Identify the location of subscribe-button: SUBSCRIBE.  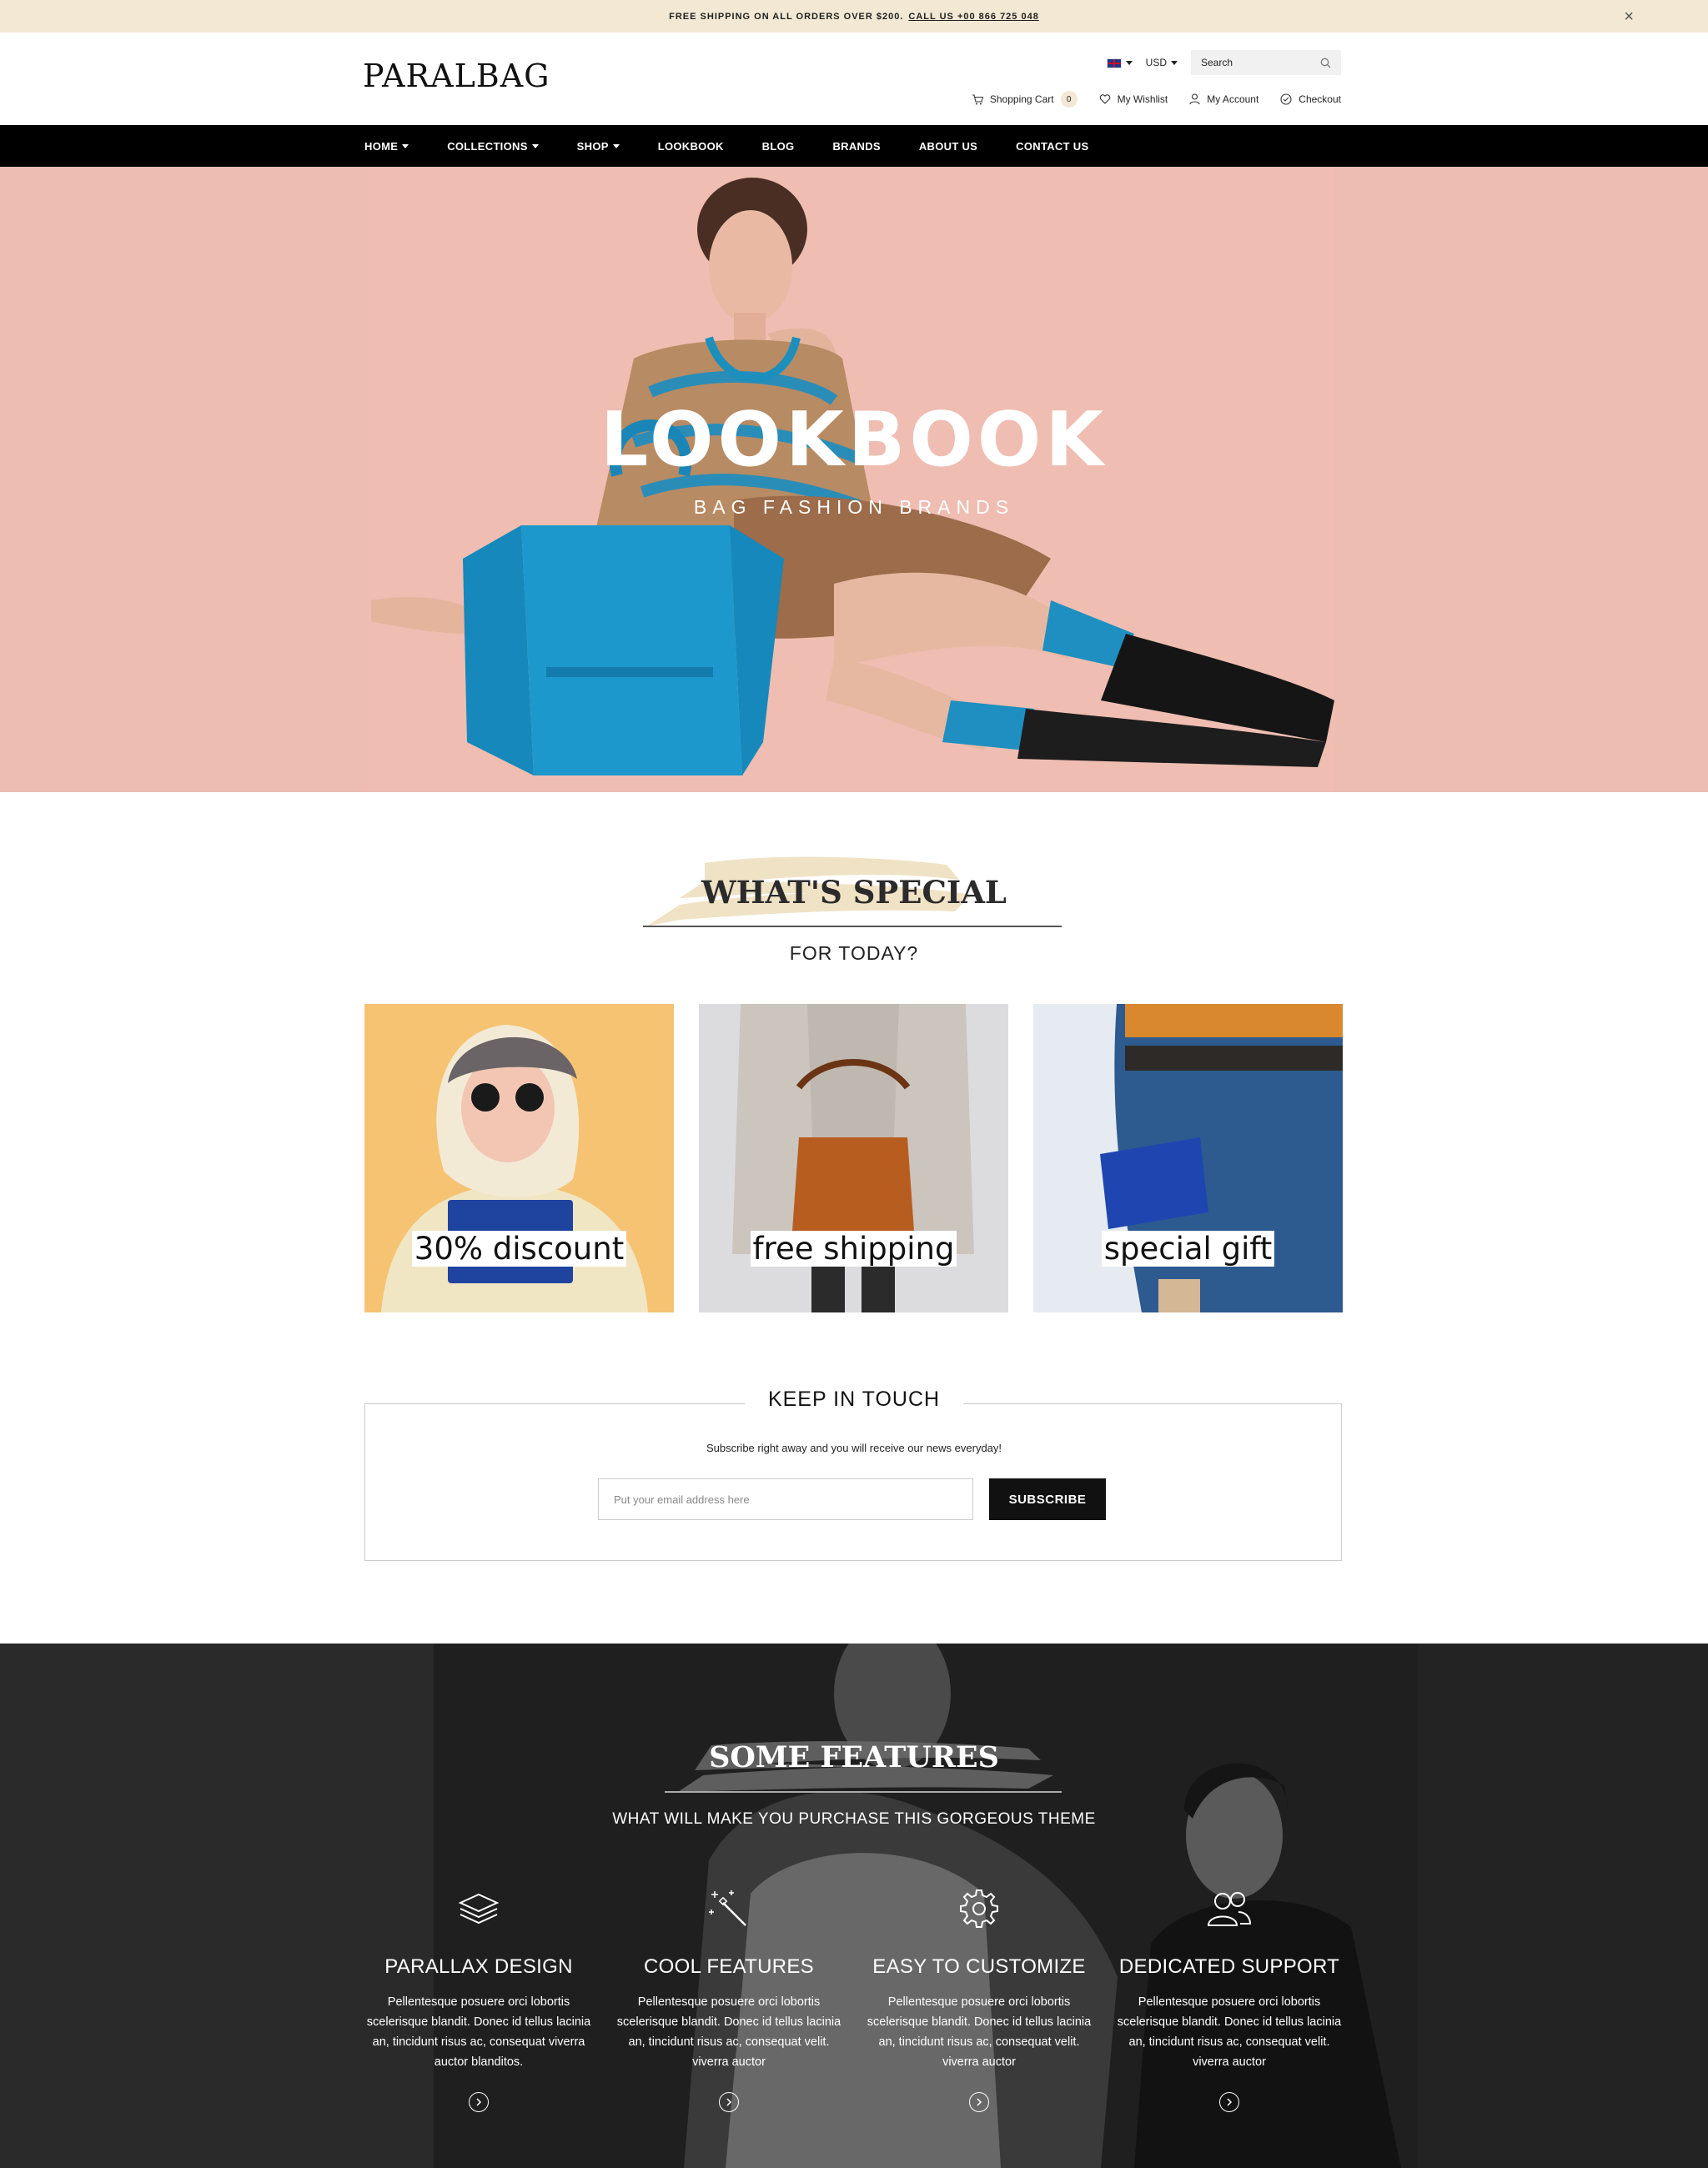
(1047, 1499).